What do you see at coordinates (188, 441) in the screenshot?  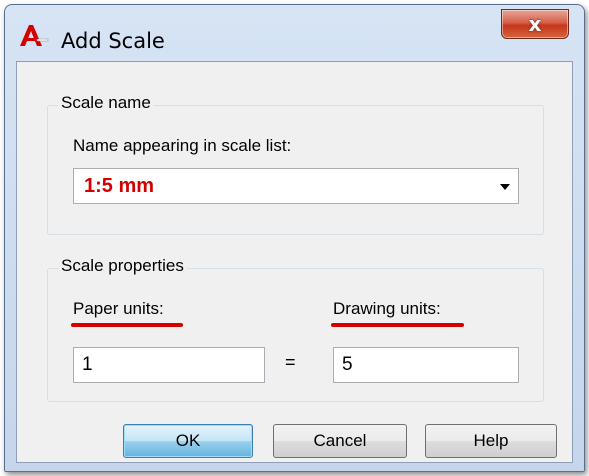 I see `ok-button: OK` at bounding box center [188, 441].